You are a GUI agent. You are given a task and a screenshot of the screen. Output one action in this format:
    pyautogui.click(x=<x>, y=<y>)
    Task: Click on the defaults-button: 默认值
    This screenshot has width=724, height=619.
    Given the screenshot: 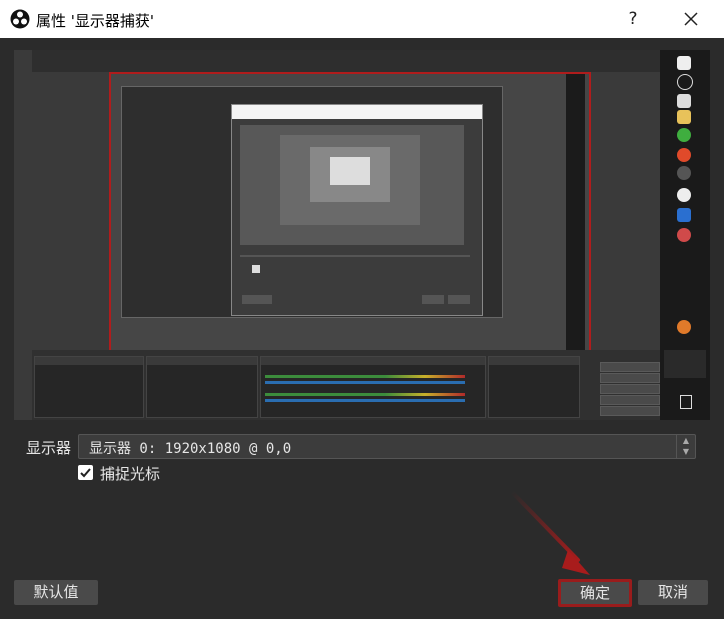 What is the action you would take?
    pyautogui.click(x=56, y=592)
    